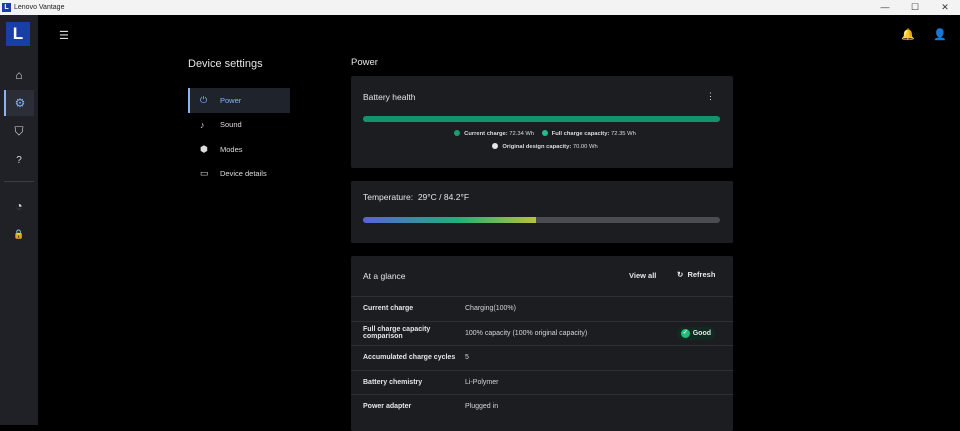 The height and width of the screenshot is (431, 960). What do you see at coordinates (204, 148) in the screenshot?
I see `modes-icon: ⬢` at bounding box center [204, 148].